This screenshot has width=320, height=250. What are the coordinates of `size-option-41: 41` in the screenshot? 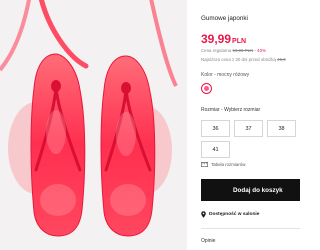 It's located at (215, 149).